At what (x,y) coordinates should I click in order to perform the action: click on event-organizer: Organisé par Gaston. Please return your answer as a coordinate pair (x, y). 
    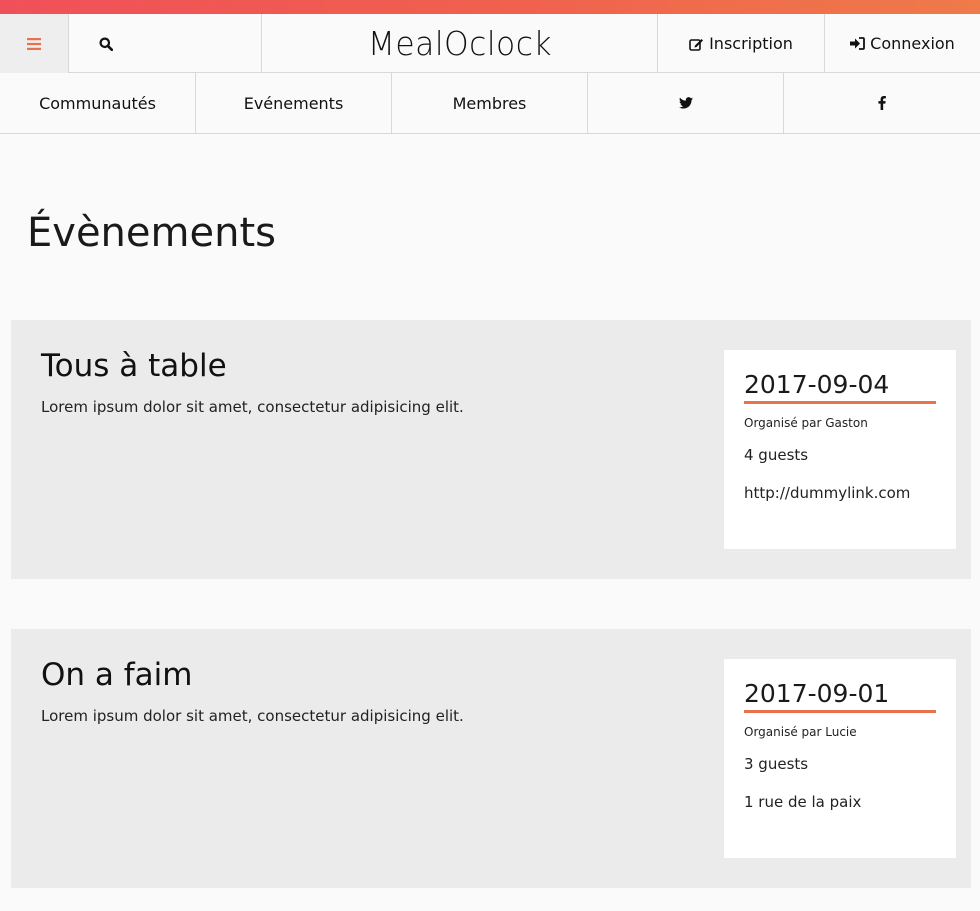
    Looking at the image, I should click on (806, 423).